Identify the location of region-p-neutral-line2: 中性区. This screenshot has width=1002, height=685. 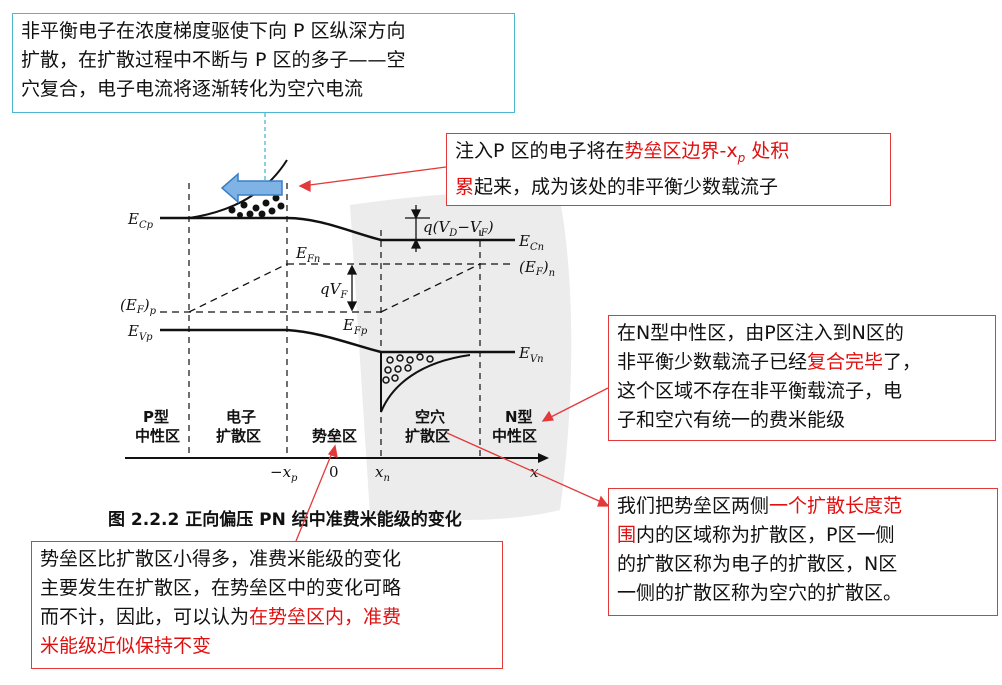
(157, 436).